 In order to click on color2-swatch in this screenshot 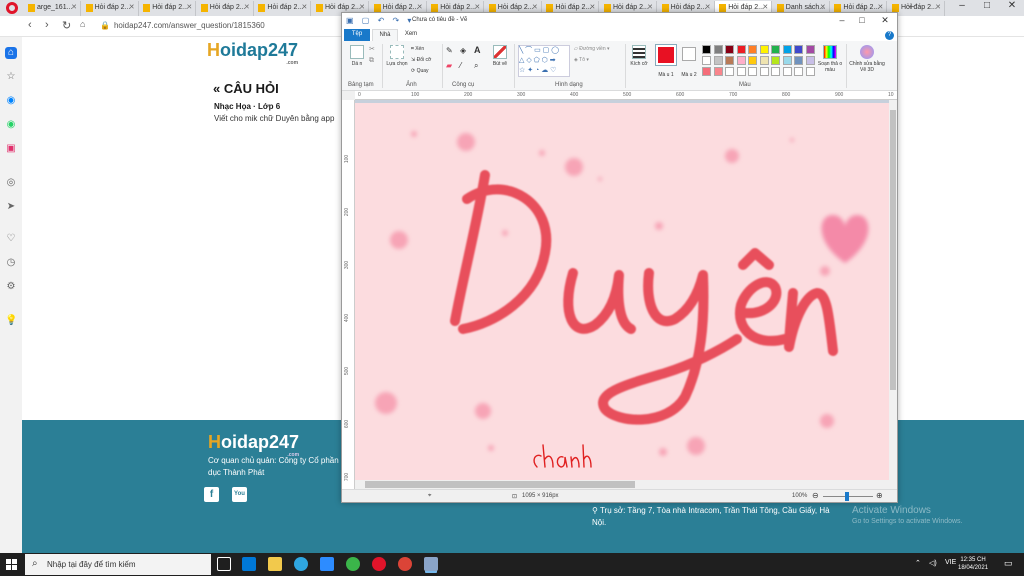, I will do `click(689, 54)`.